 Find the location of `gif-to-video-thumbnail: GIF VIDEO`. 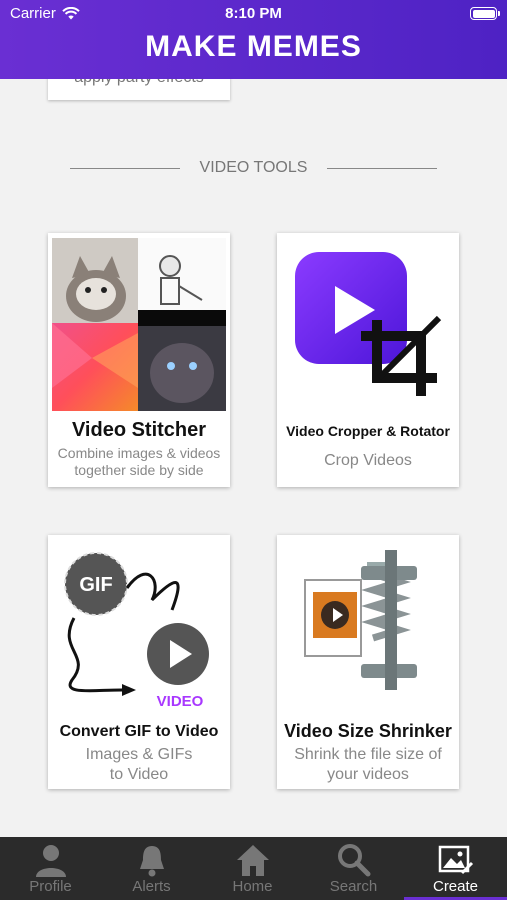

gif-to-video-thumbnail: GIF VIDEO is located at coordinates (139, 626).